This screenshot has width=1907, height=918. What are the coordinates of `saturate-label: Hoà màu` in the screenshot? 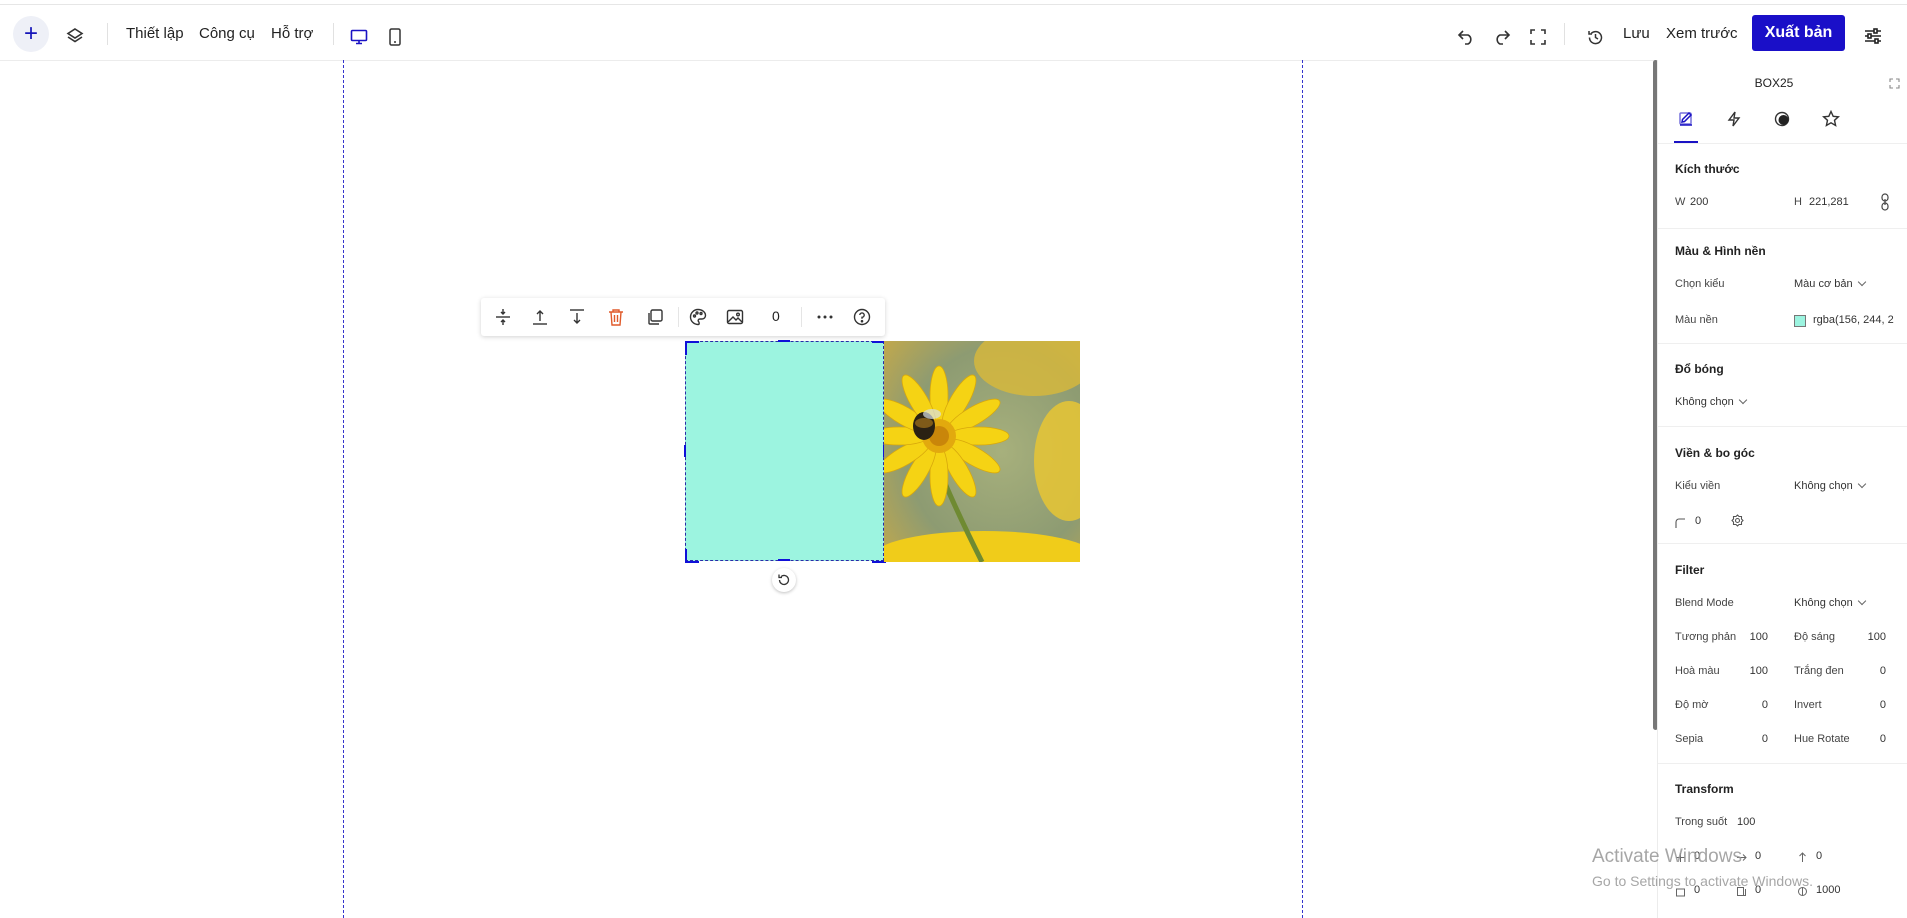 It's located at (1697, 671).